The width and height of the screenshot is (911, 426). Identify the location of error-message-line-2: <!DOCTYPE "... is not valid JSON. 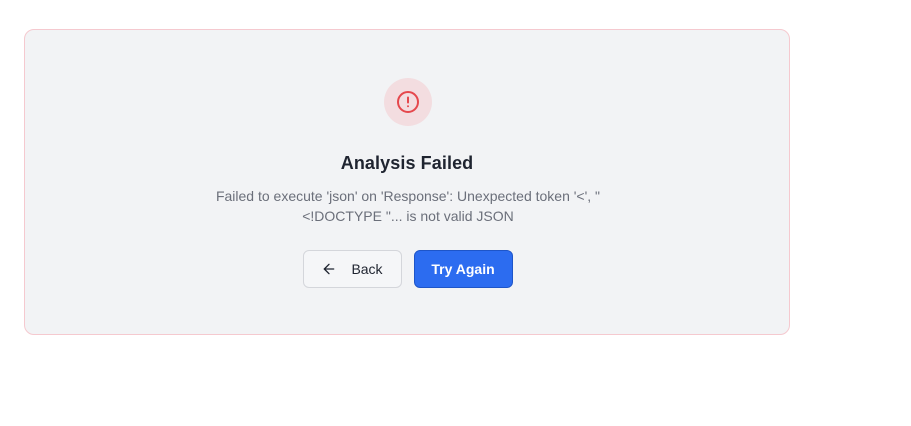
(408, 216).